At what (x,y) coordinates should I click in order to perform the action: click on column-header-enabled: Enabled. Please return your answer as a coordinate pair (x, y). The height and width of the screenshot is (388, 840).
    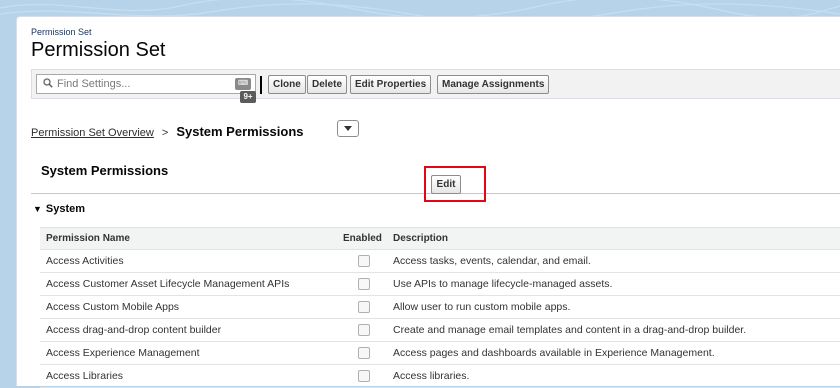
    Looking at the image, I should click on (364, 238).